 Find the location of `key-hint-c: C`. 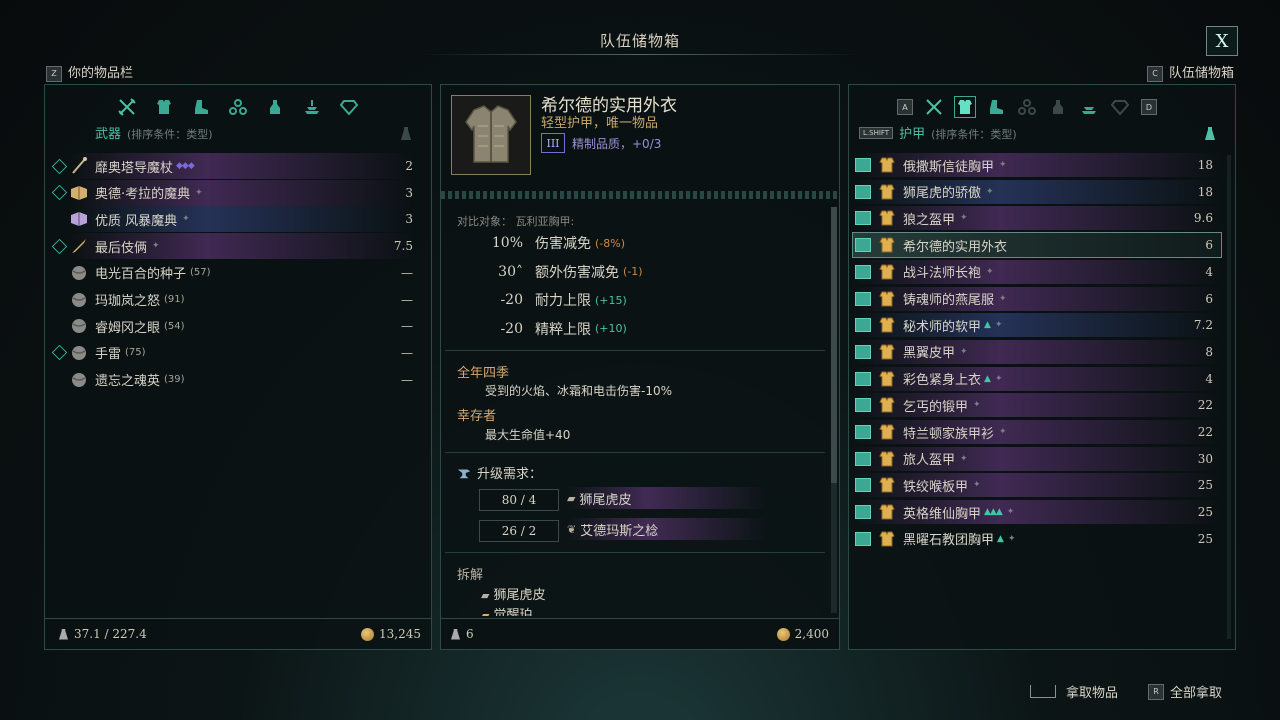

key-hint-c: C is located at coordinates (1154, 73).